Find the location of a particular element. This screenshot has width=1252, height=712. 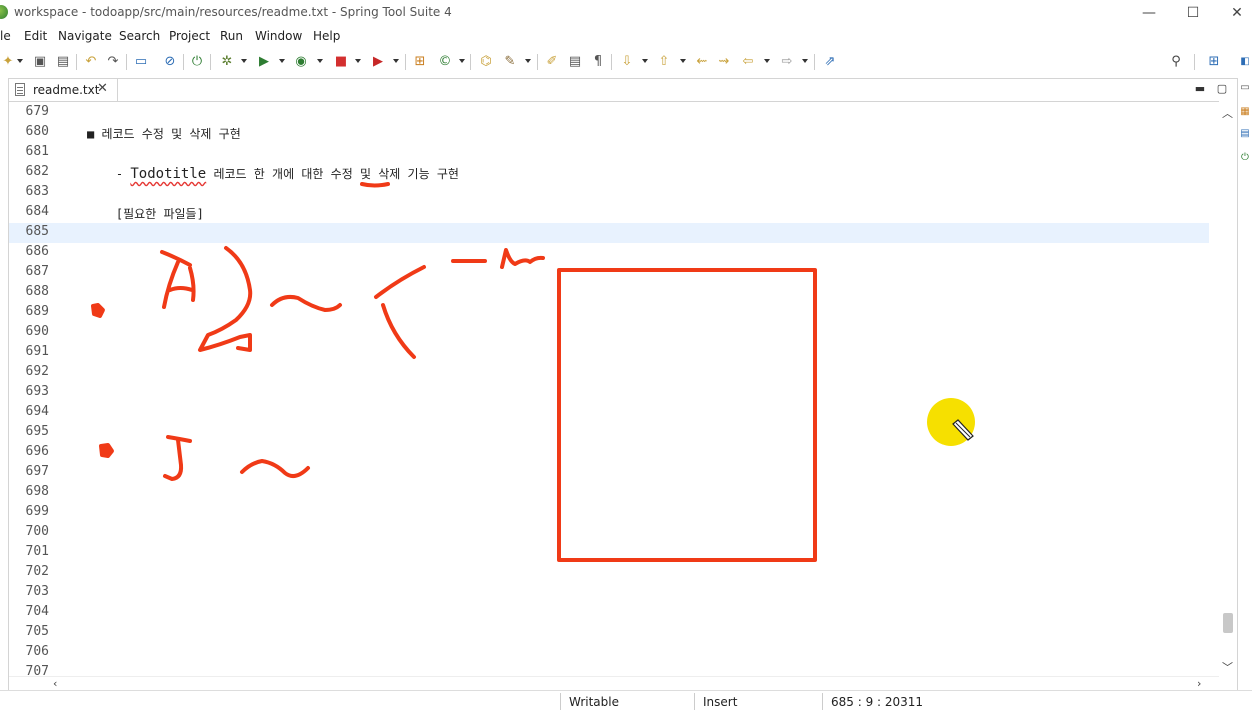

back-icon: ⇦ is located at coordinates (748, 62).